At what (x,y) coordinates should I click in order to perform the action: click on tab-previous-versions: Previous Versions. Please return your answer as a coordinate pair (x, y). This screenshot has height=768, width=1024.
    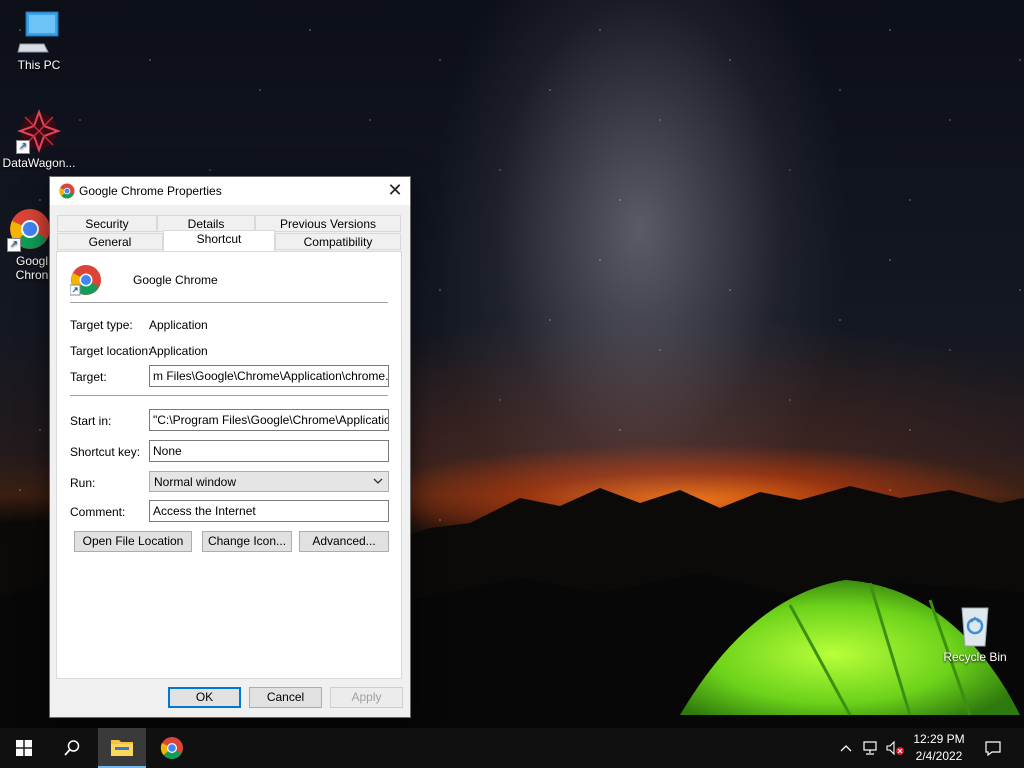
    Looking at the image, I should click on (328, 223).